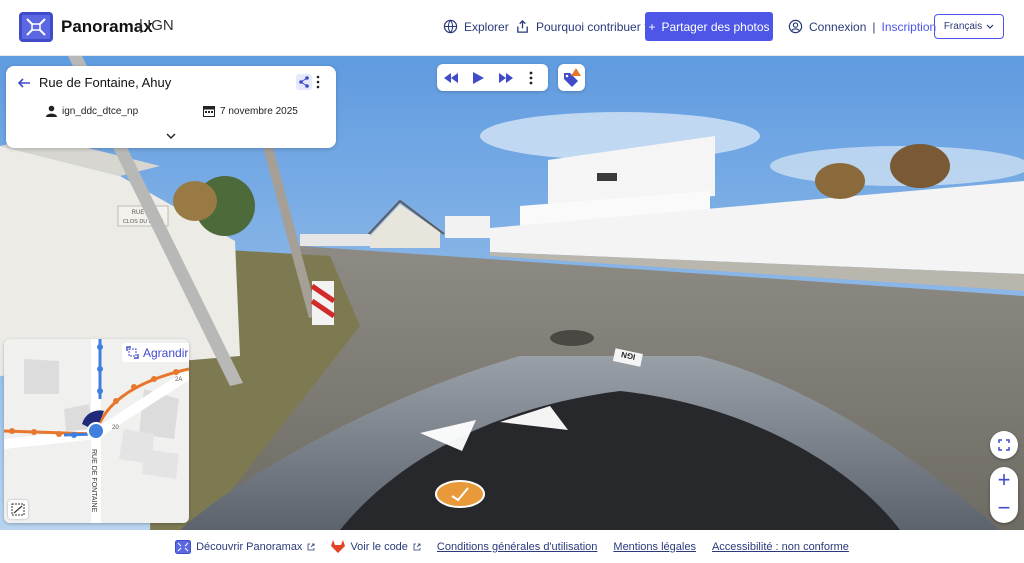 This screenshot has height=563, width=1024. I want to click on map-canvas: RUE DE FONTAINE 2A 20, so click(96, 431).